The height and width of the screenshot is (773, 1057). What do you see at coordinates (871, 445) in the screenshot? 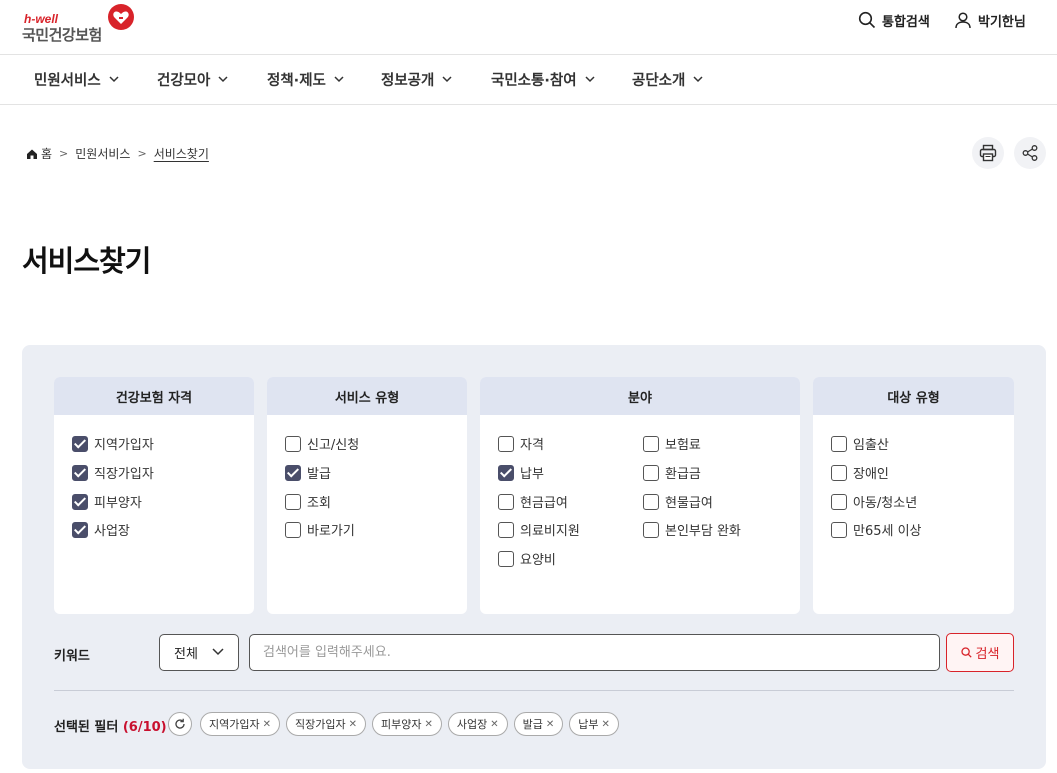
I see `filter-option-label: 임출산` at bounding box center [871, 445].